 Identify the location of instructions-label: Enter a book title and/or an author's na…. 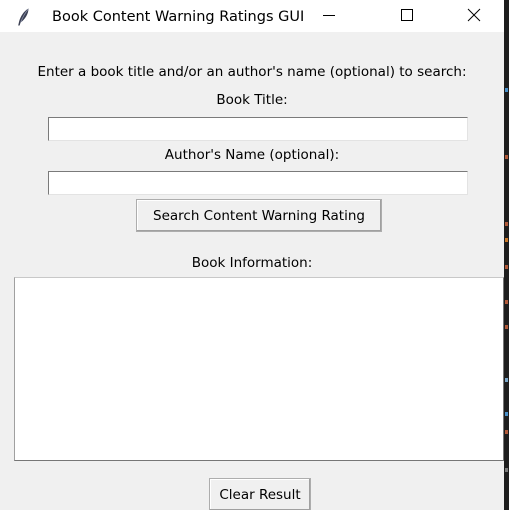
(252, 72).